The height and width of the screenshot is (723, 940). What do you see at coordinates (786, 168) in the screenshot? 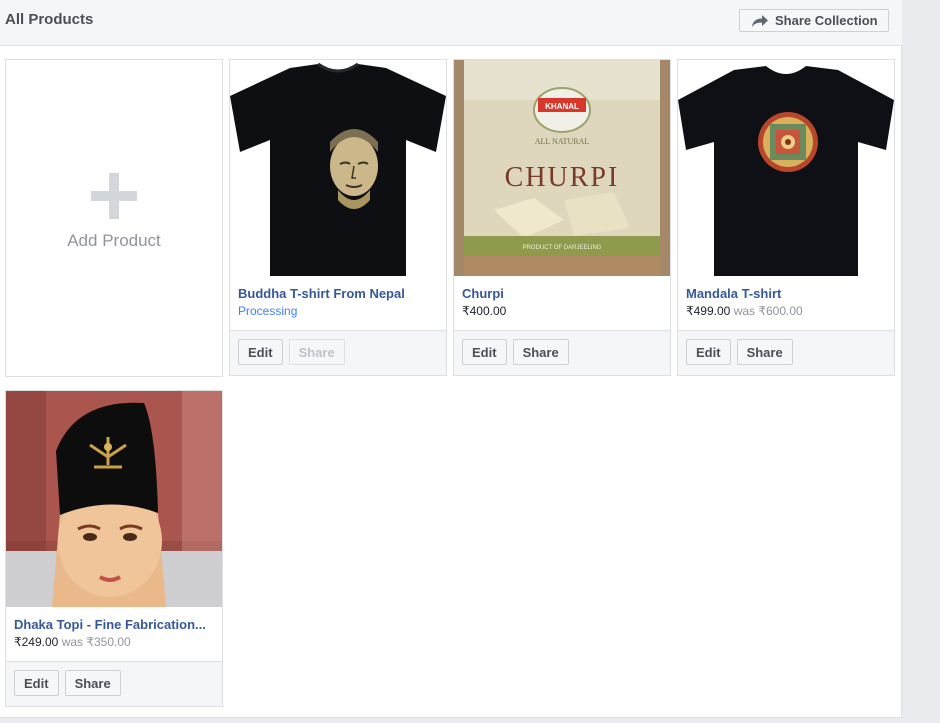
I see `product-image-mandala-tshirt` at bounding box center [786, 168].